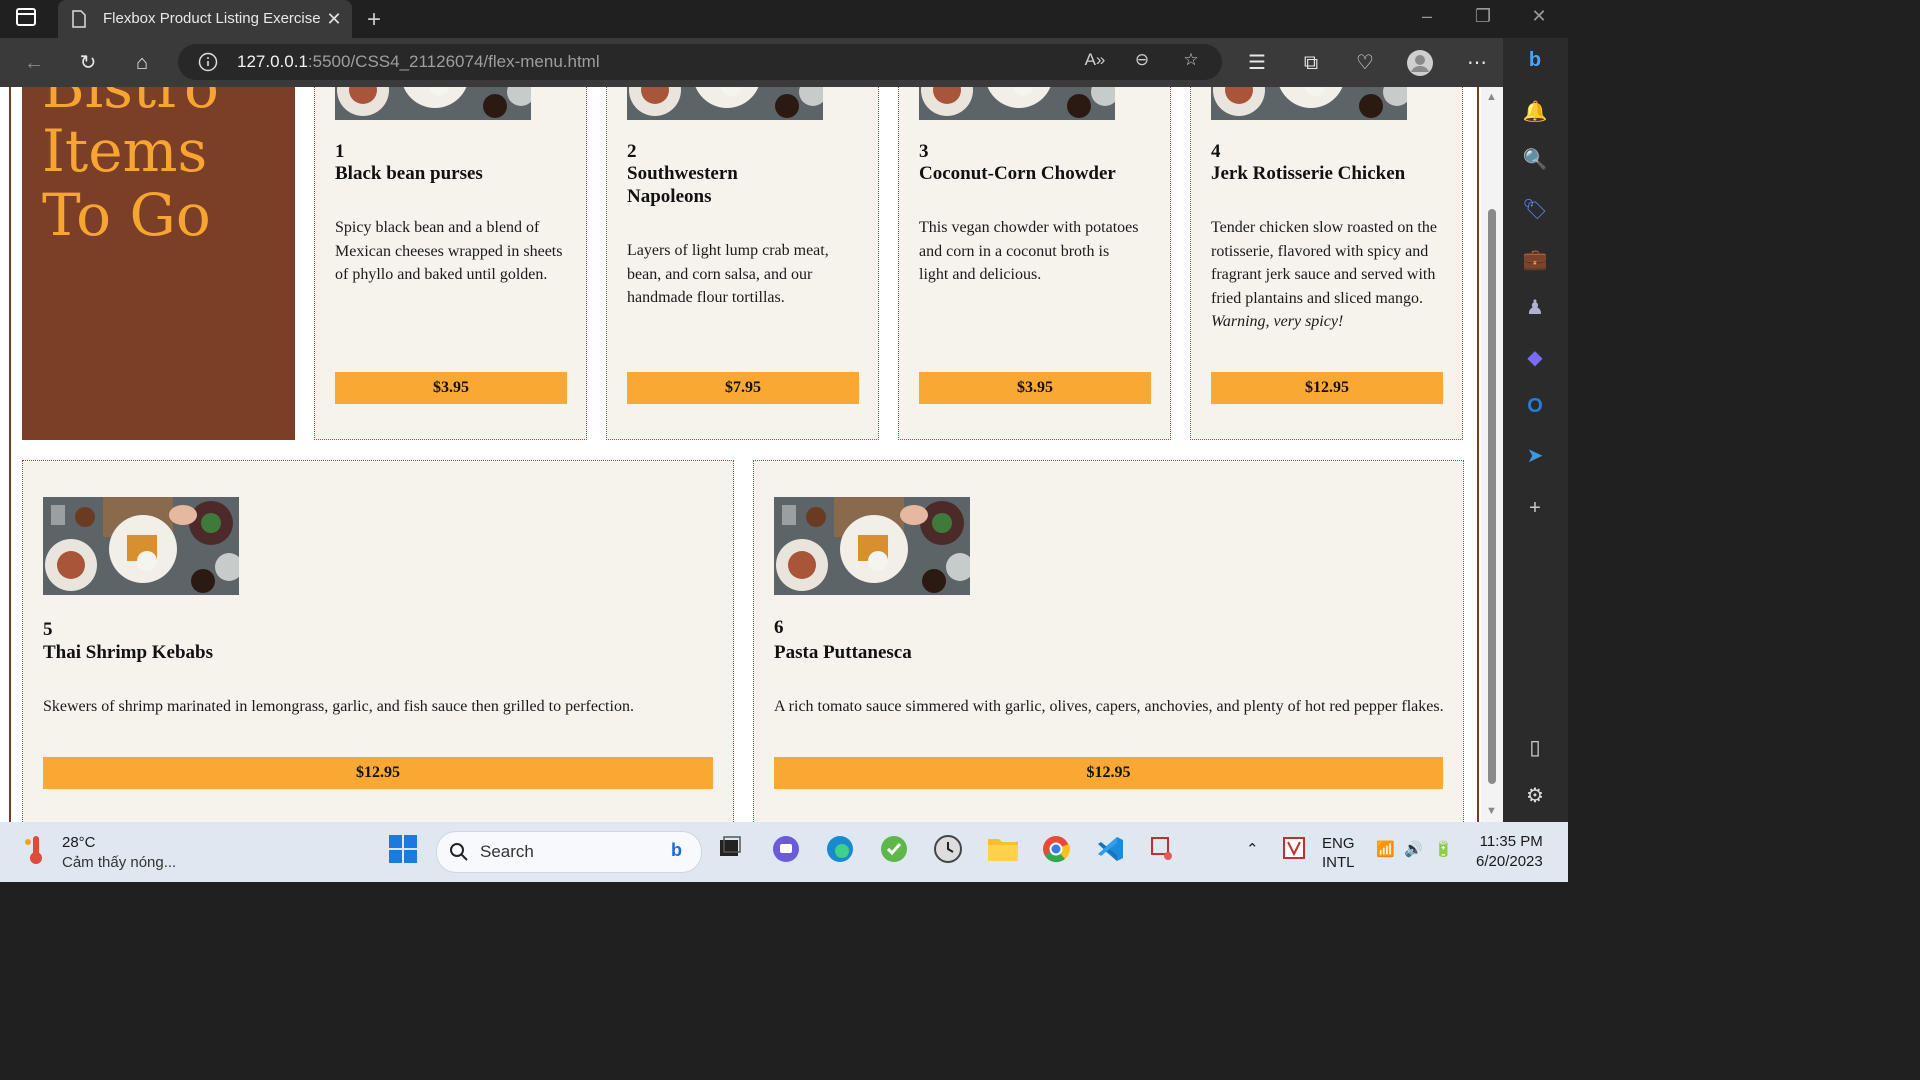 The width and height of the screenshot is (1920, 1080). What do you see at coordinates (334, 19) in the screenshot?
I see `close-tab-icon: ✕` at bounding box center [334, 19].